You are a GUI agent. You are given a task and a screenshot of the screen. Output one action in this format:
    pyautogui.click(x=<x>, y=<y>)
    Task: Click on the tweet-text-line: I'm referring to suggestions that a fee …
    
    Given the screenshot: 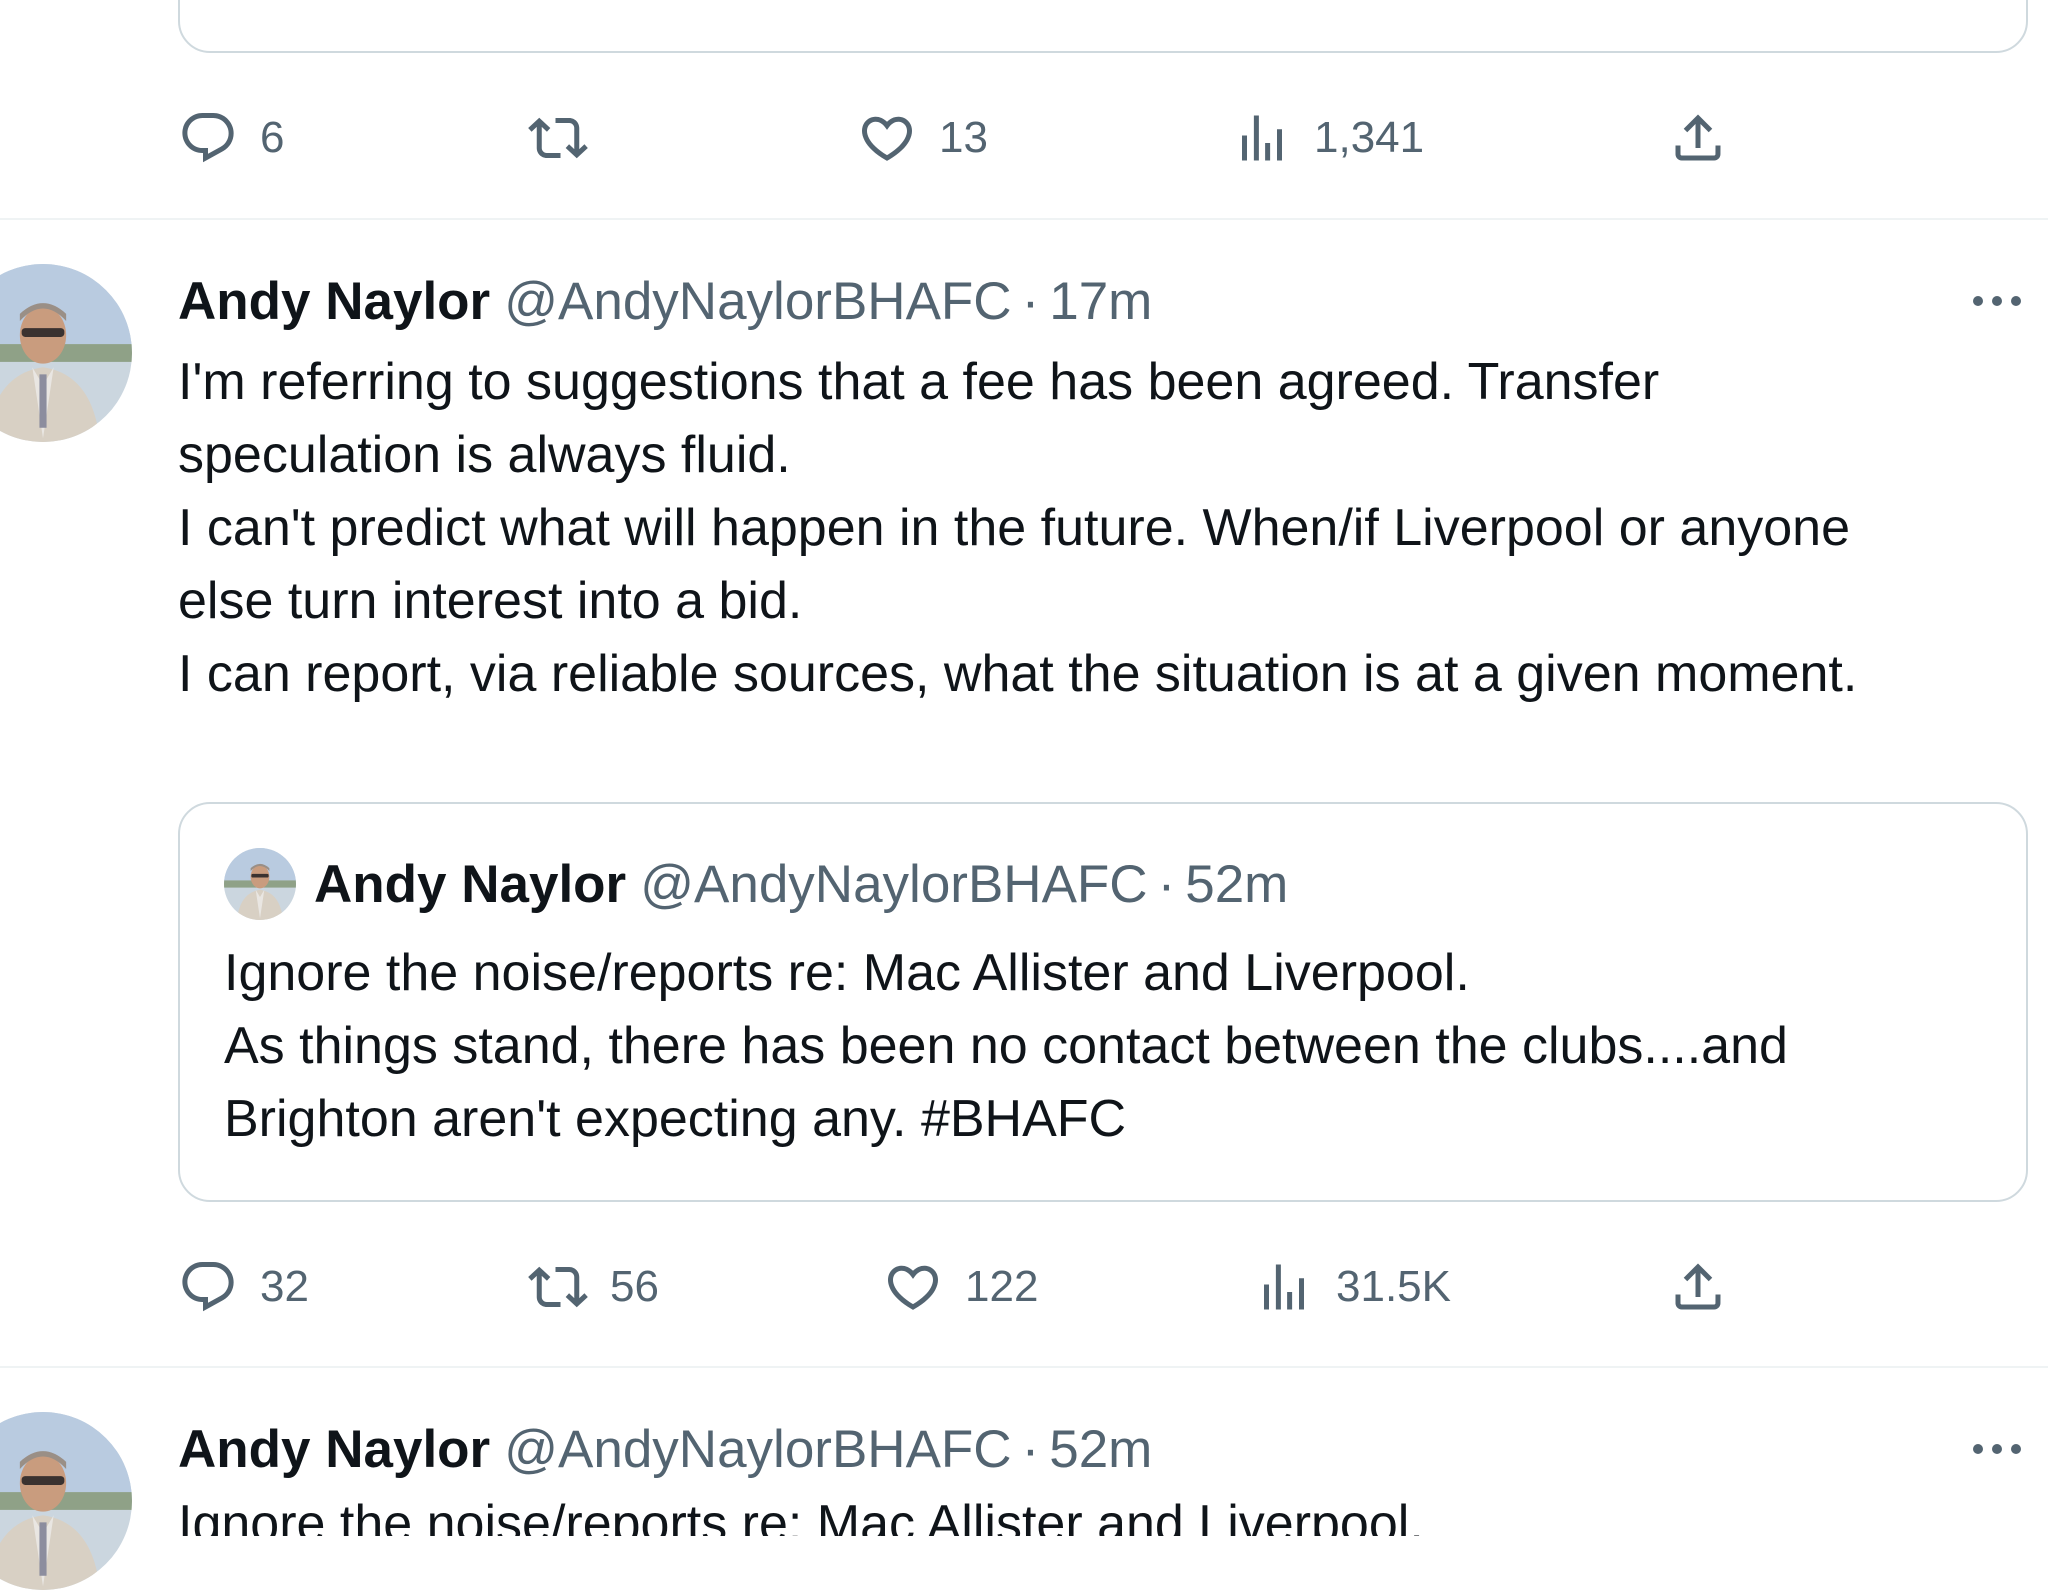 What is the action you would take?
    pyautogui.click(x=919, y=382)
    